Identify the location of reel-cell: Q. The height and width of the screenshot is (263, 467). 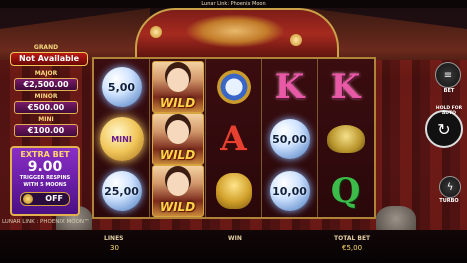
(345, 191).